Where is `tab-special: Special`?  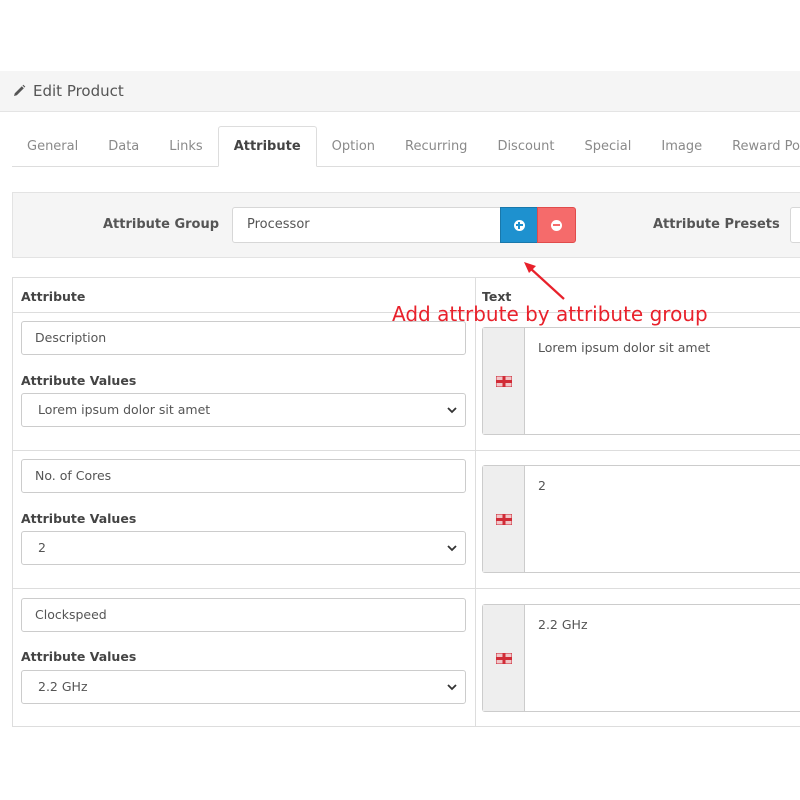 tab-special: Special is located at coordinates (608, 146).